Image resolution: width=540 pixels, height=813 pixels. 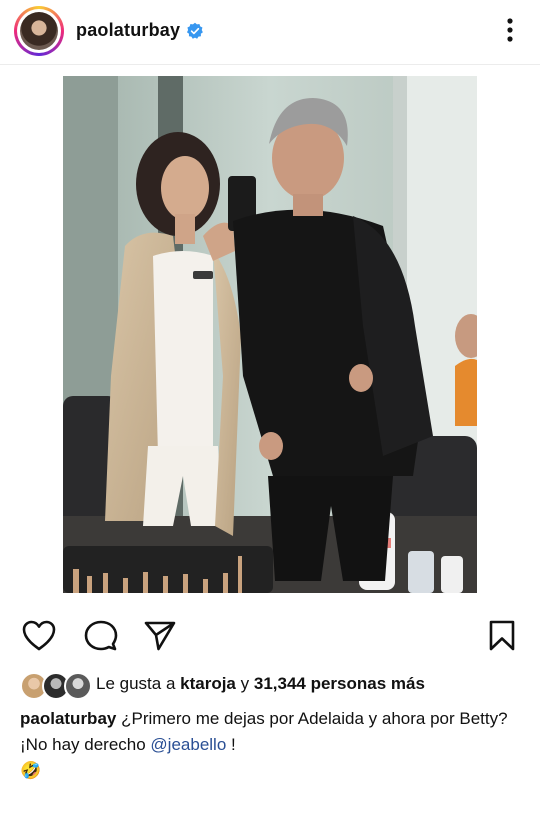 What do you see at coordinates (128, 30) in the screenshot?
I see `username: paolaturbay` at bounding box center [128, 30].